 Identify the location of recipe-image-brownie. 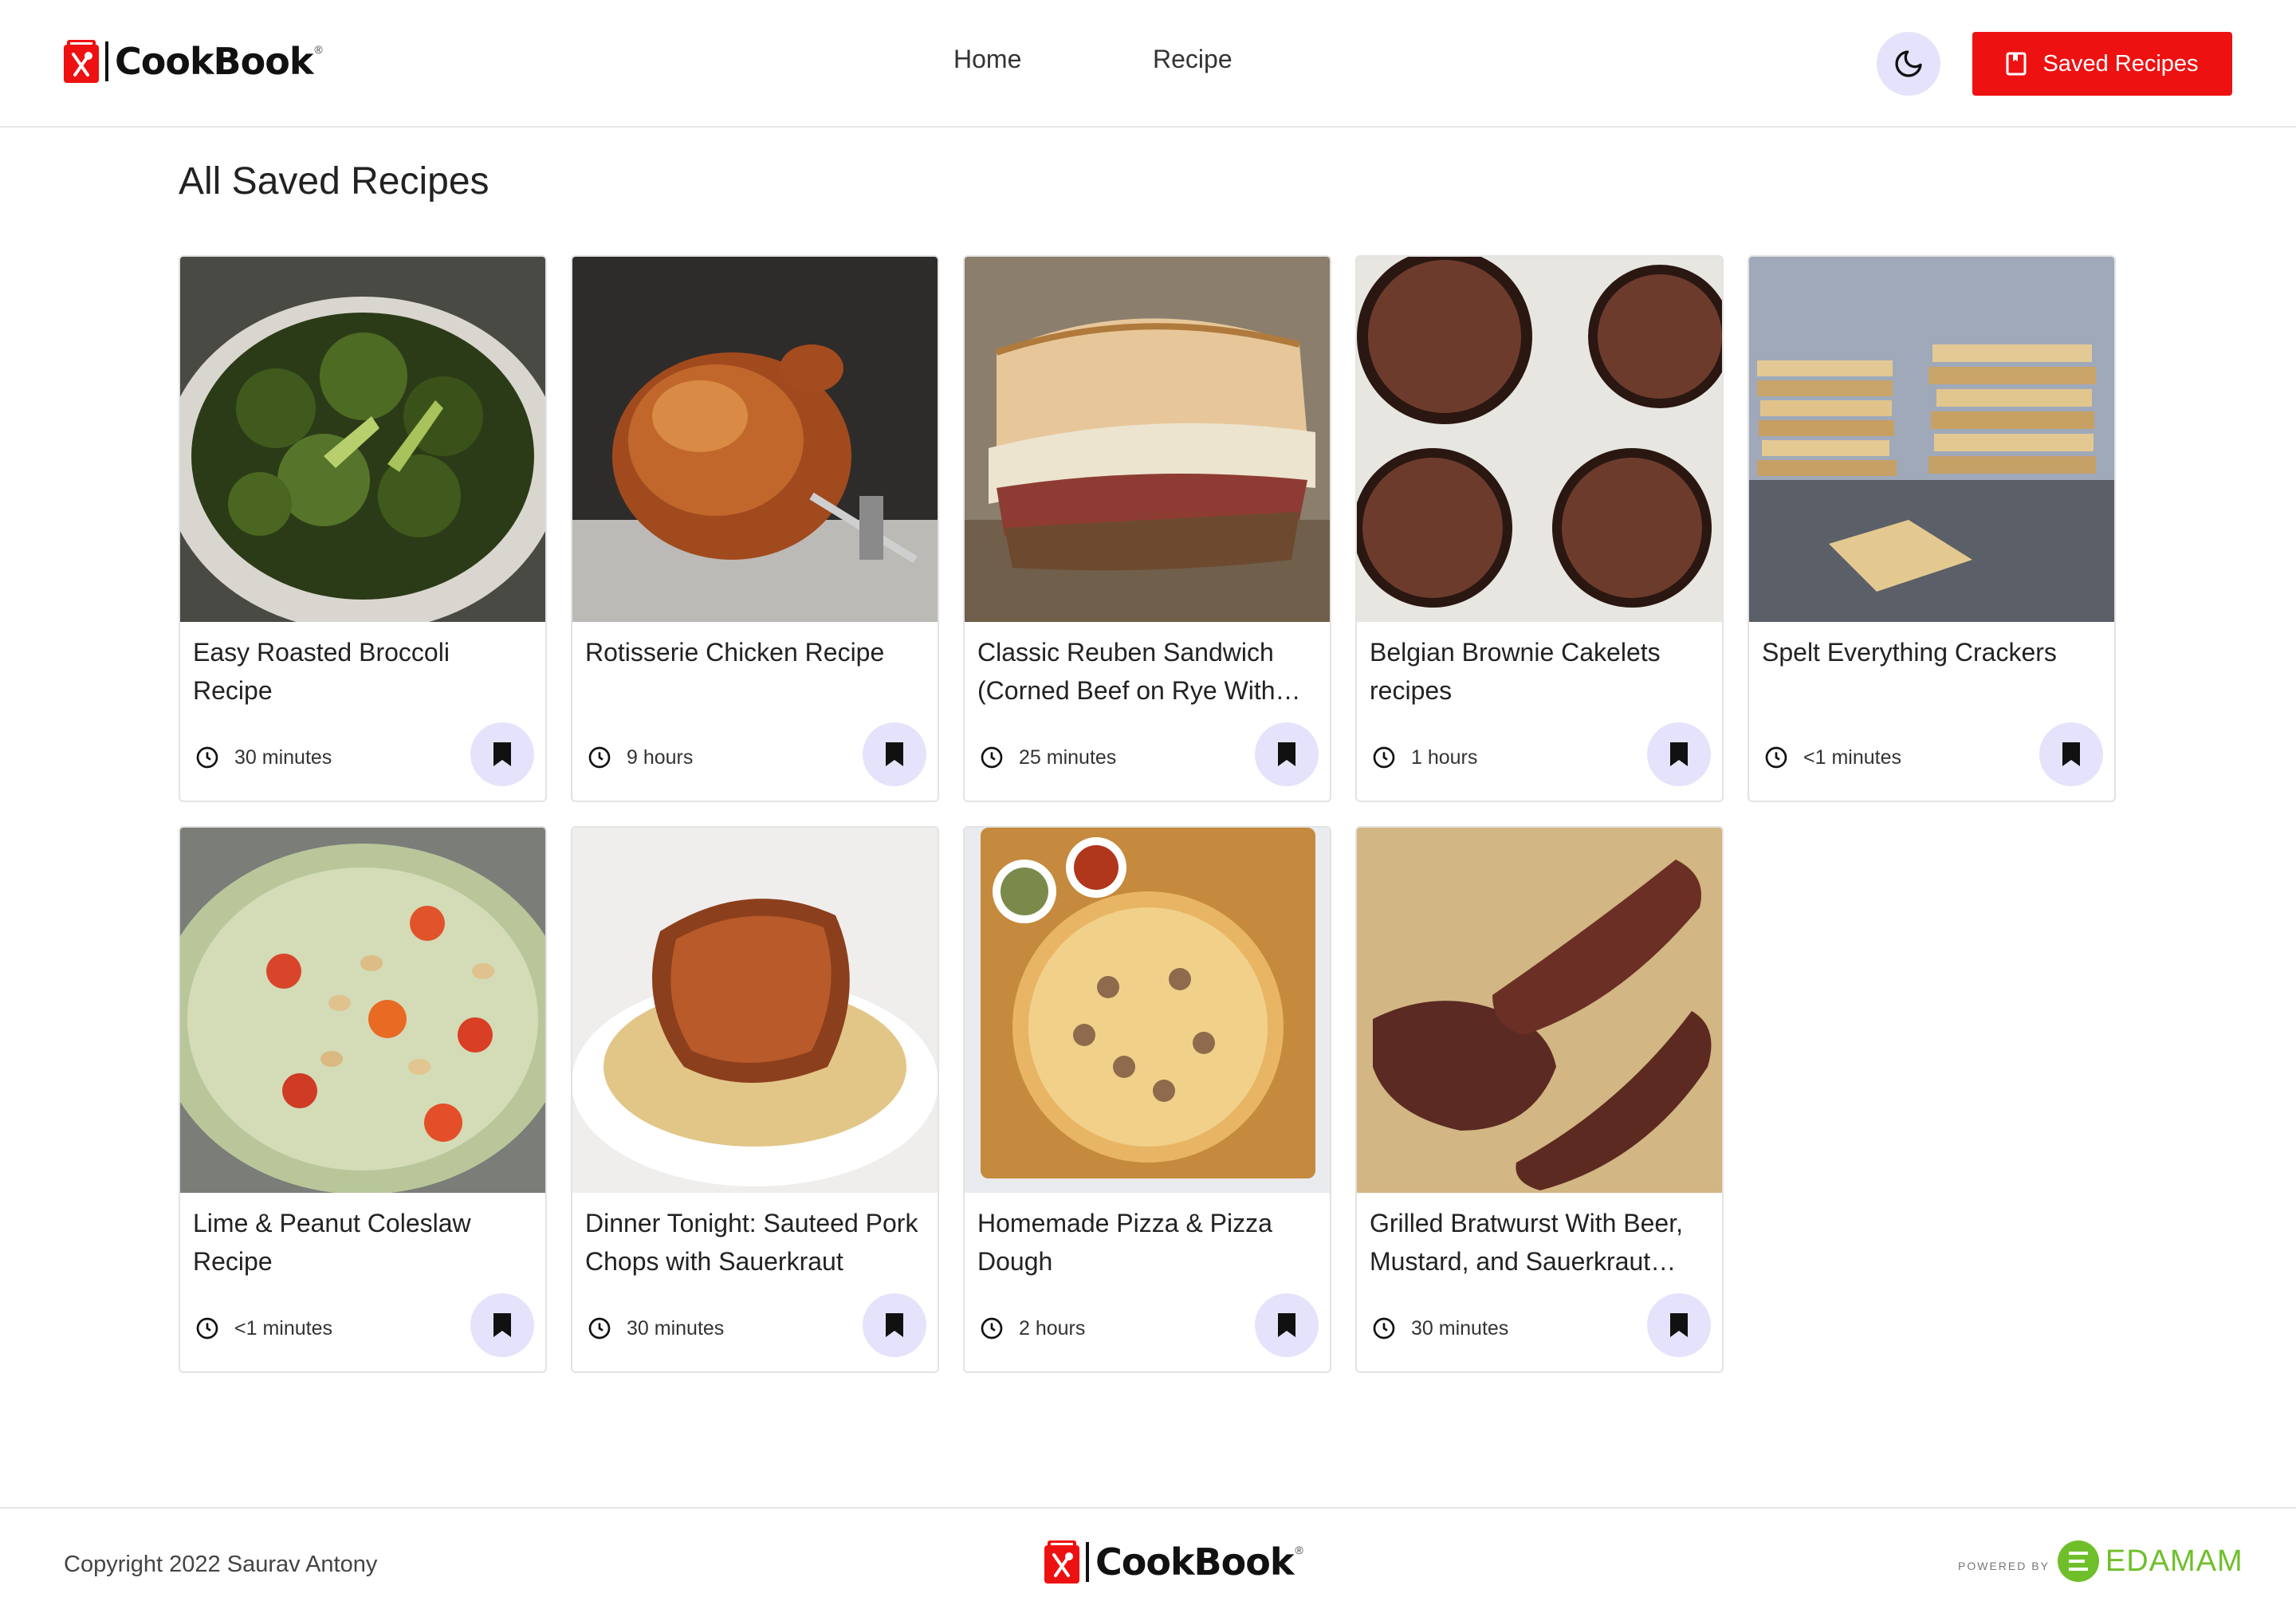
(1539, 440).